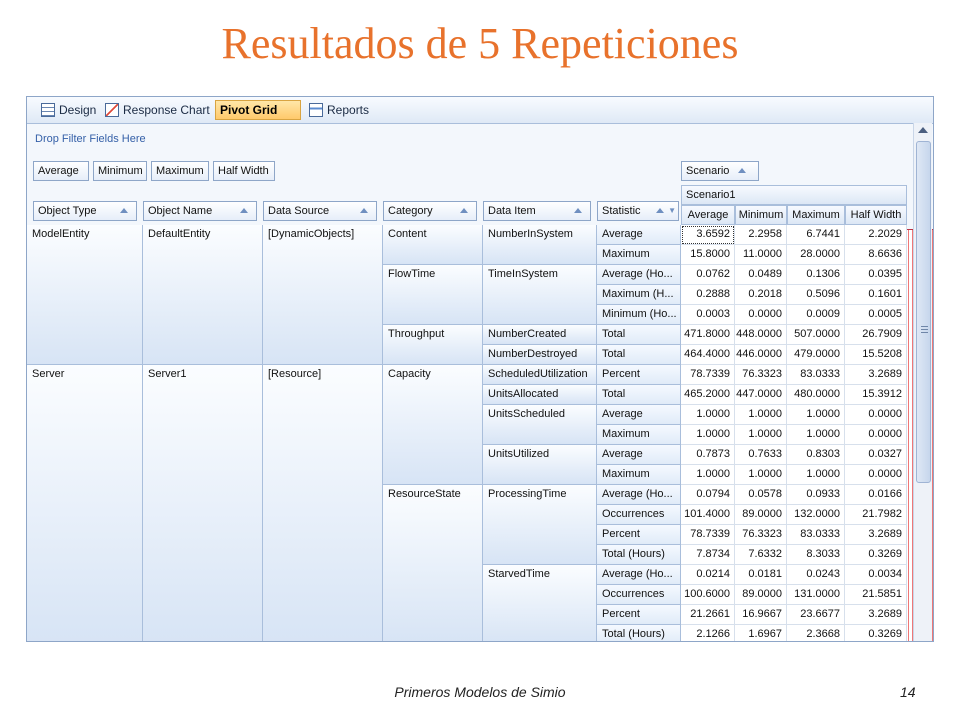 The image size is (960, 720). I want to click on value-cell: 2.3668, so click(816, 633).